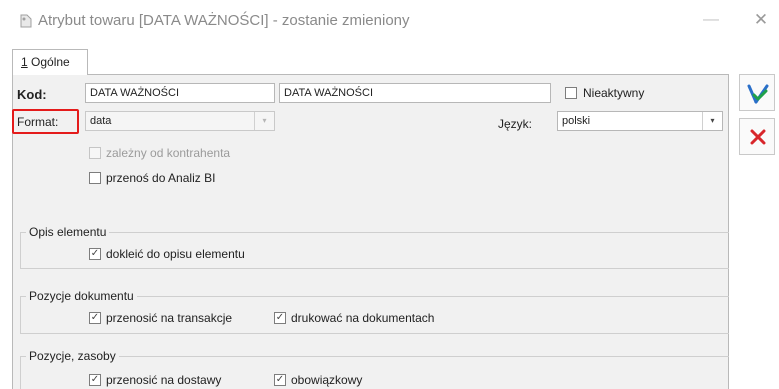 Image resolution: width=779 pixels, height=389 pixels. I want to click on tab-accelerator: 1, so click(24, 62).